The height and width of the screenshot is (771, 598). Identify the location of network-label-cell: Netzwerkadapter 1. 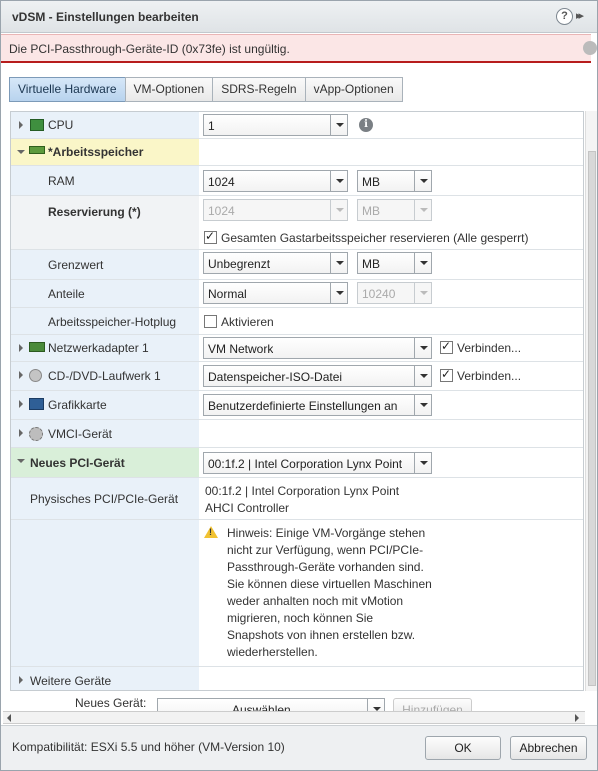
(105, 348).